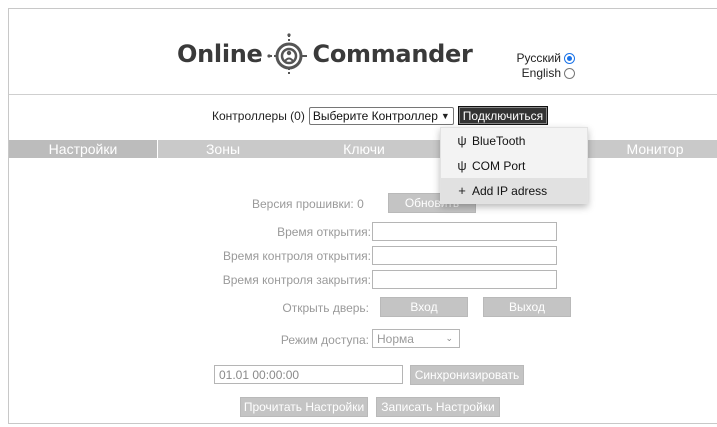 Image resolution: width=717 pixels, height=427 pixels. Describe the element at coordinates (363, 94) in the screenshot. I see `header-divider` at that location.